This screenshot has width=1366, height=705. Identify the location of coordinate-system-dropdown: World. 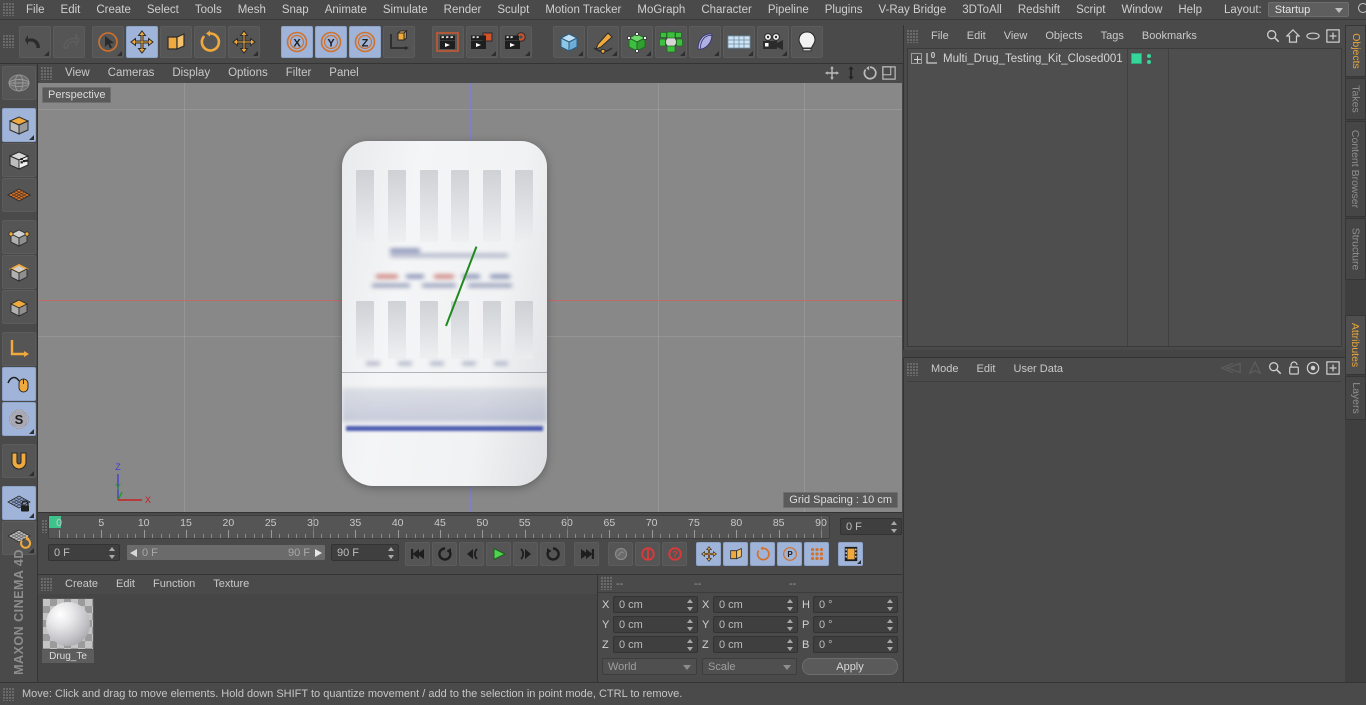
(649, 666).